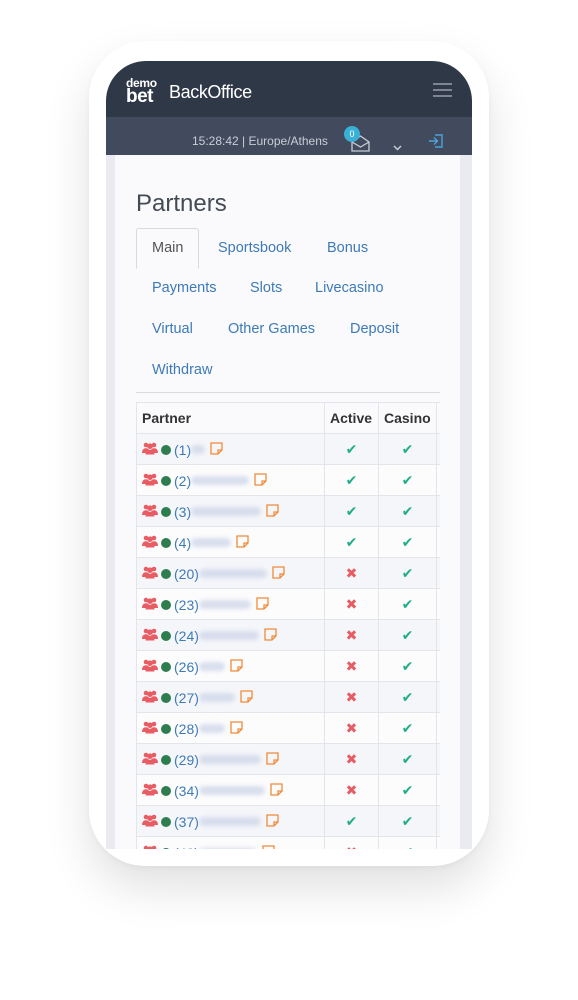 Image resolution: width=578 pixels, height=1000 pixels. I want to click on partner-id-link: (29), so click(186, 760).